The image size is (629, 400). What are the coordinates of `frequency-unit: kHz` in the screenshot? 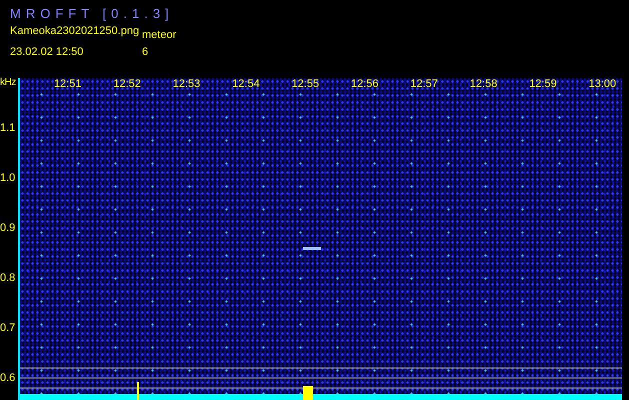 It's located at (8, 84).